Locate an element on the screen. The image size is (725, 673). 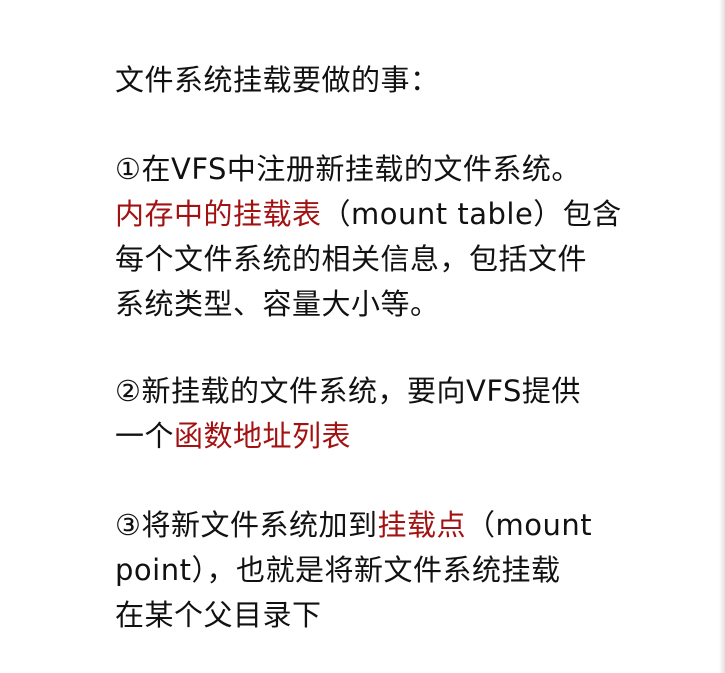
section1-line4: 系统类型、容量大小等。 is located at coordinates (277, 304).